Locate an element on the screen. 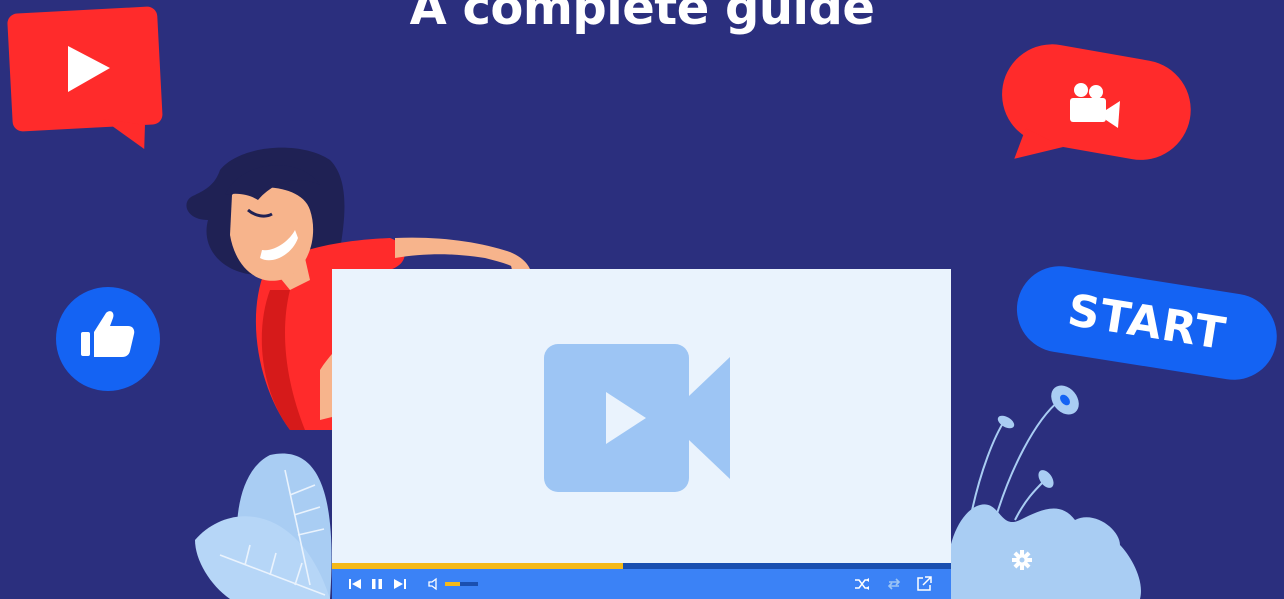  repeat-icon is located at coordinates (894, 584).